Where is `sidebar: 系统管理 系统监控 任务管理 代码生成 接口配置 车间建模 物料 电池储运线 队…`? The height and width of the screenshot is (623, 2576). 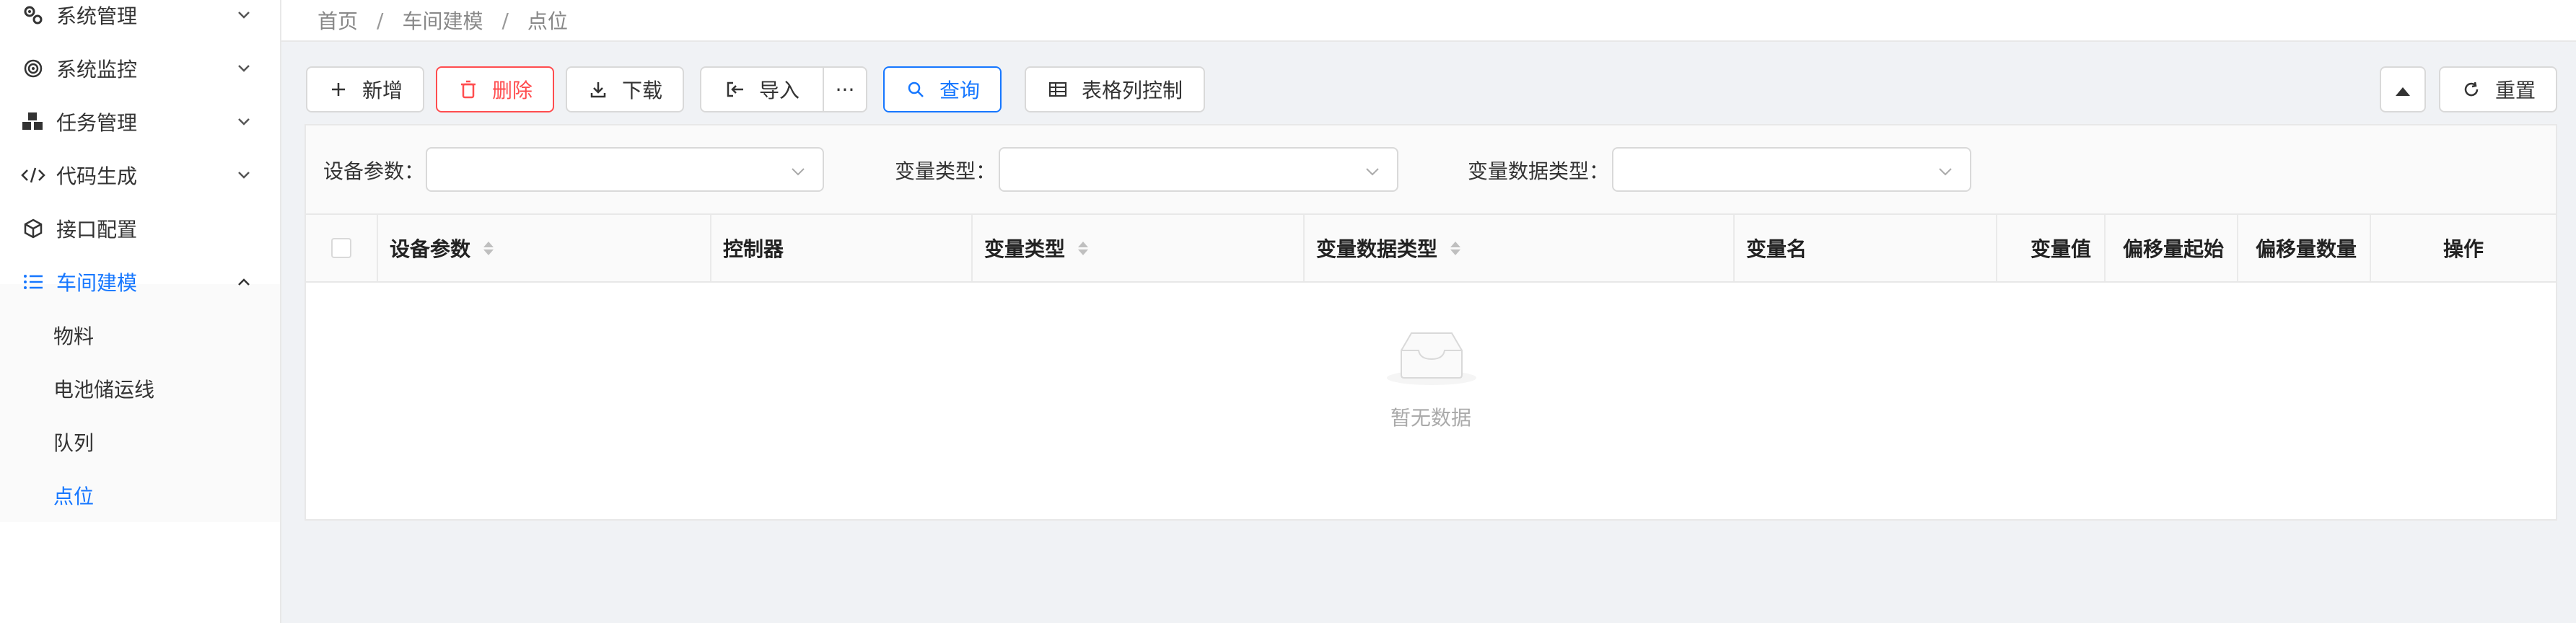
sidebar: 系统管理 系统监控 任务管理 代码生成 接口配置 车间建模 物料 电池储运线 队… is located at coordinates (140, 311).